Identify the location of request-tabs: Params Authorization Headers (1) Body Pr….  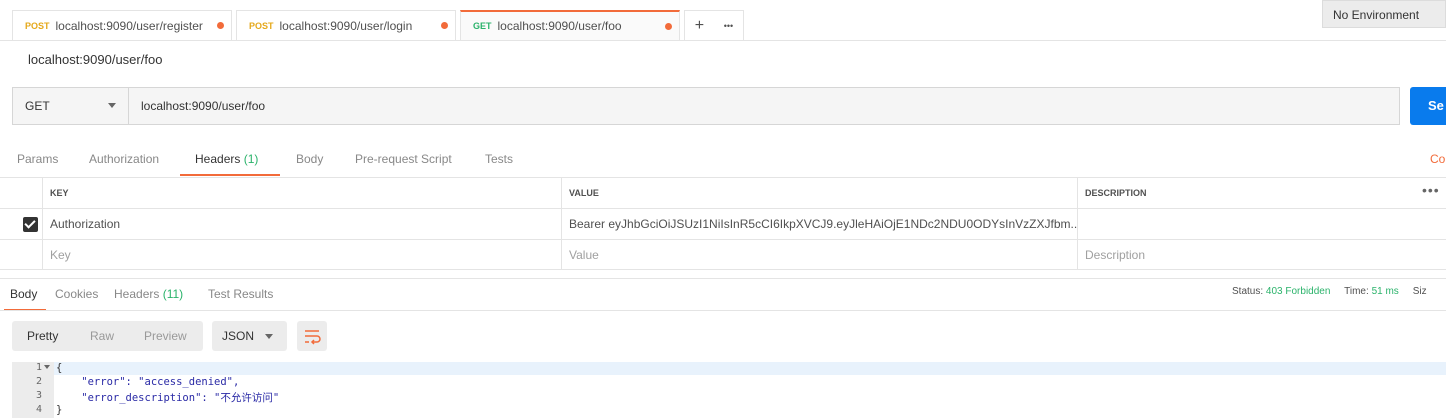
(723, 161).